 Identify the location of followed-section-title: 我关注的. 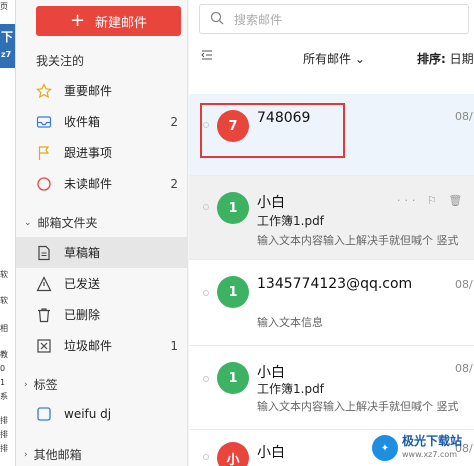
(60, 61).